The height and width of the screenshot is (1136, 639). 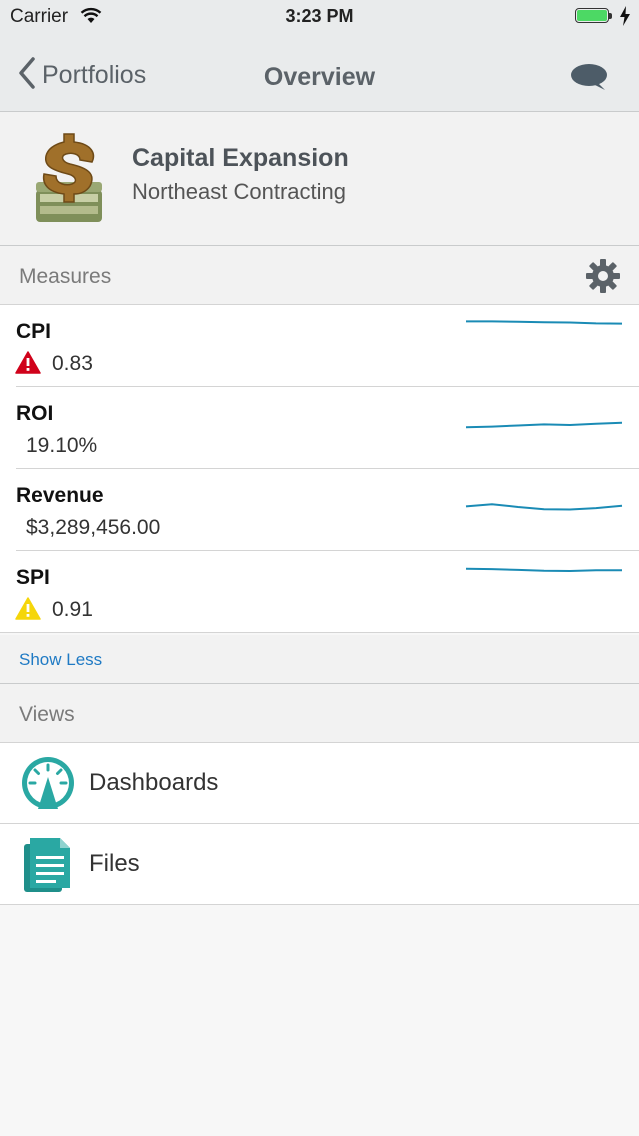 I want to click on view-label: Dashboards, so click(x=154, y=782).